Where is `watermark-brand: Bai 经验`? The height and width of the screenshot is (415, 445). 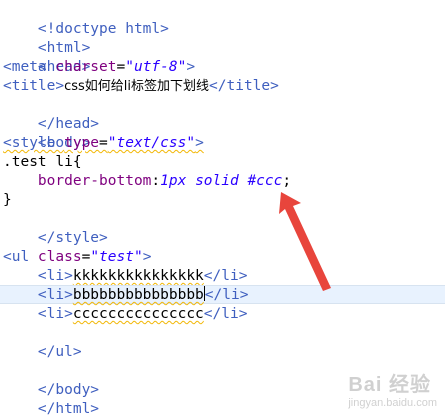 watermark-brand: Bai 经验 is located at coordinates (390, 385).